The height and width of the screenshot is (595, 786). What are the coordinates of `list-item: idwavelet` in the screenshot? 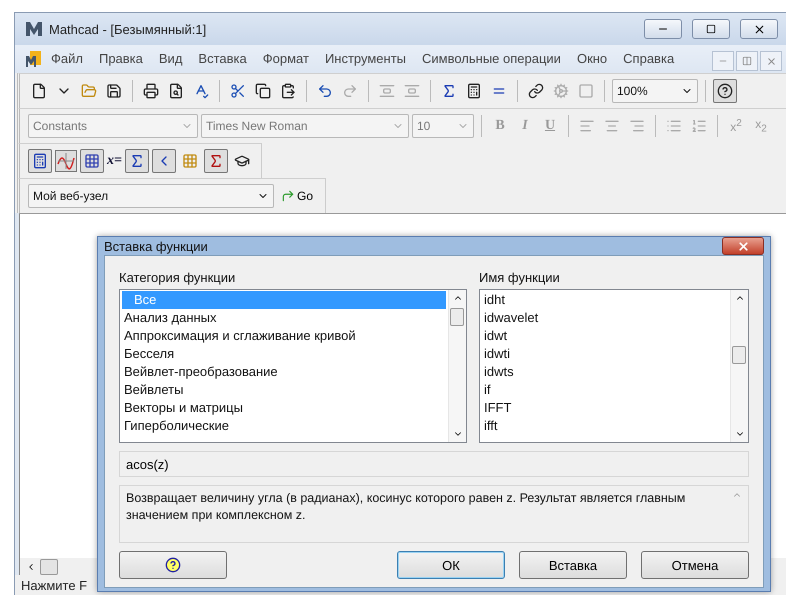 It's located at (605, 318).